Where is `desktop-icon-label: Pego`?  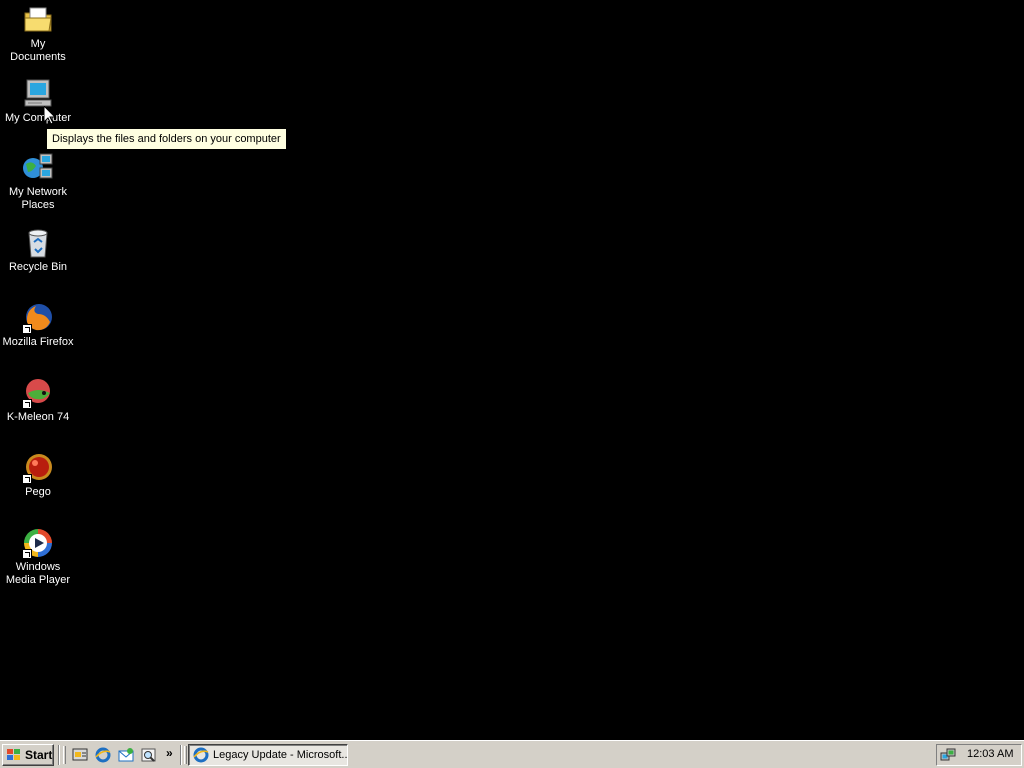
desktop-icon-label: Pego is located at coordinates (38, 492).